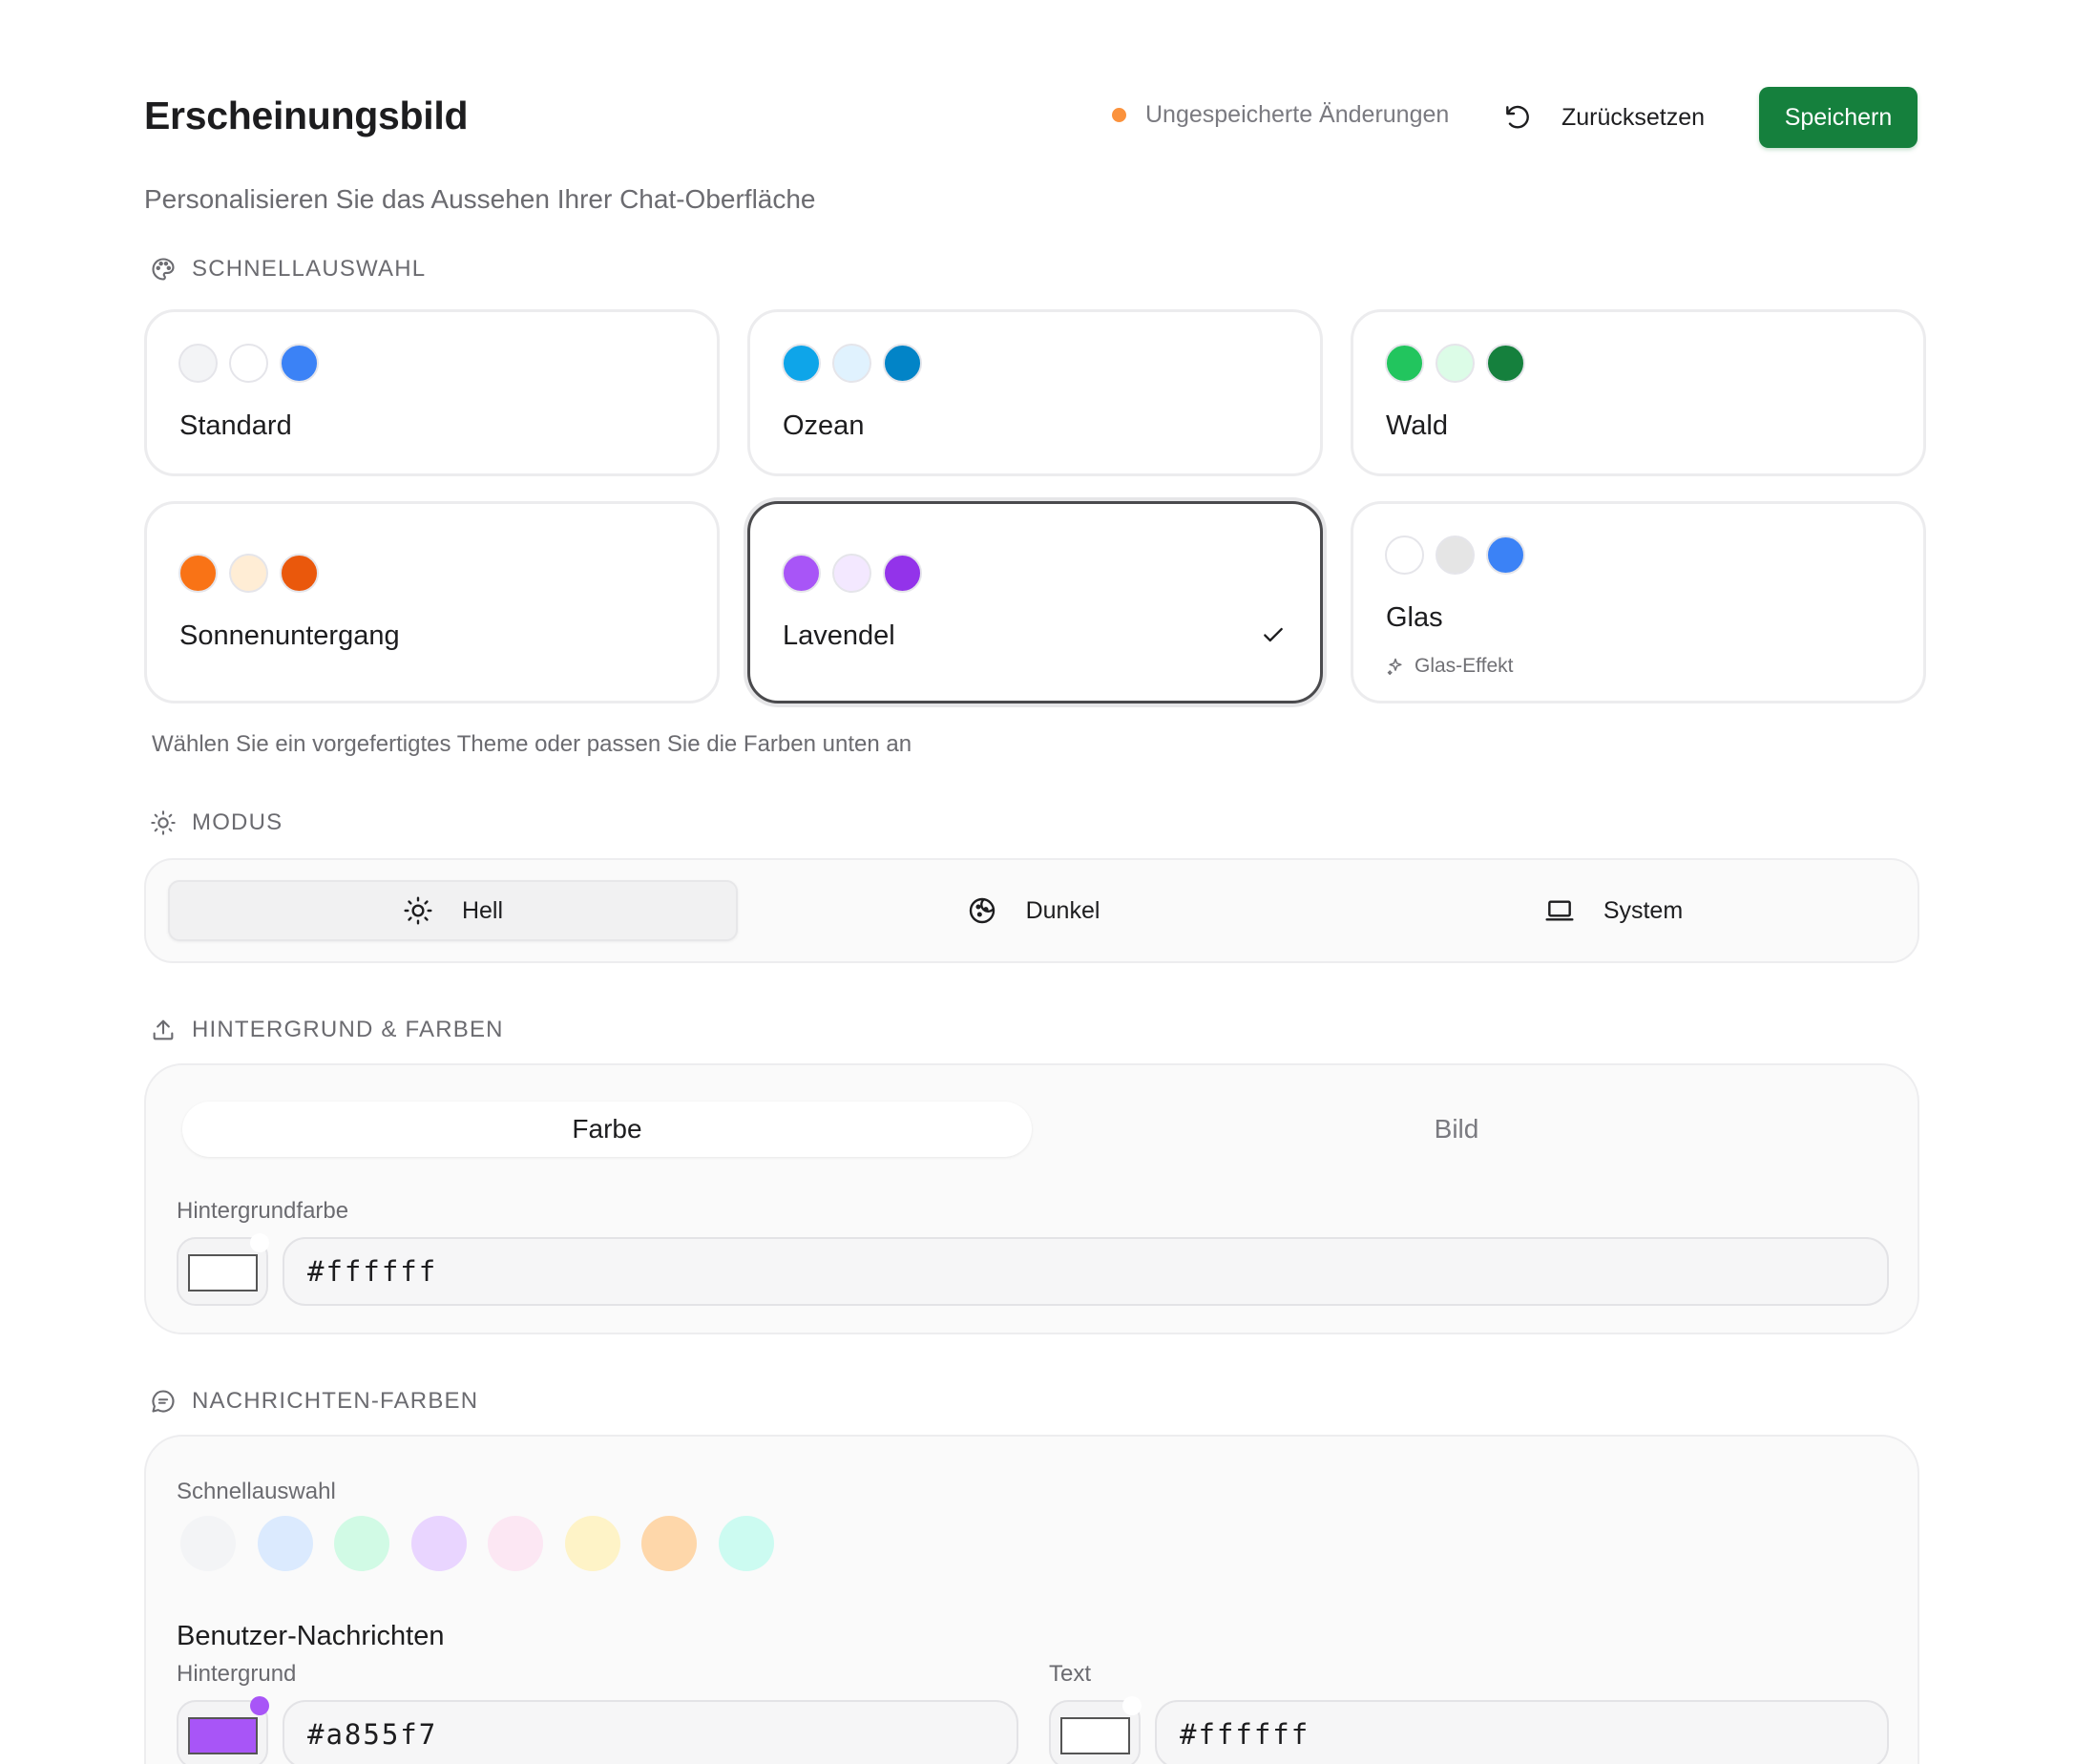 The image size is (2075, 1764). What do you see at coordinates (453, 911) in the screenshot?
I see `mode-option-hell: Hell` at bounding box center [453, 911].